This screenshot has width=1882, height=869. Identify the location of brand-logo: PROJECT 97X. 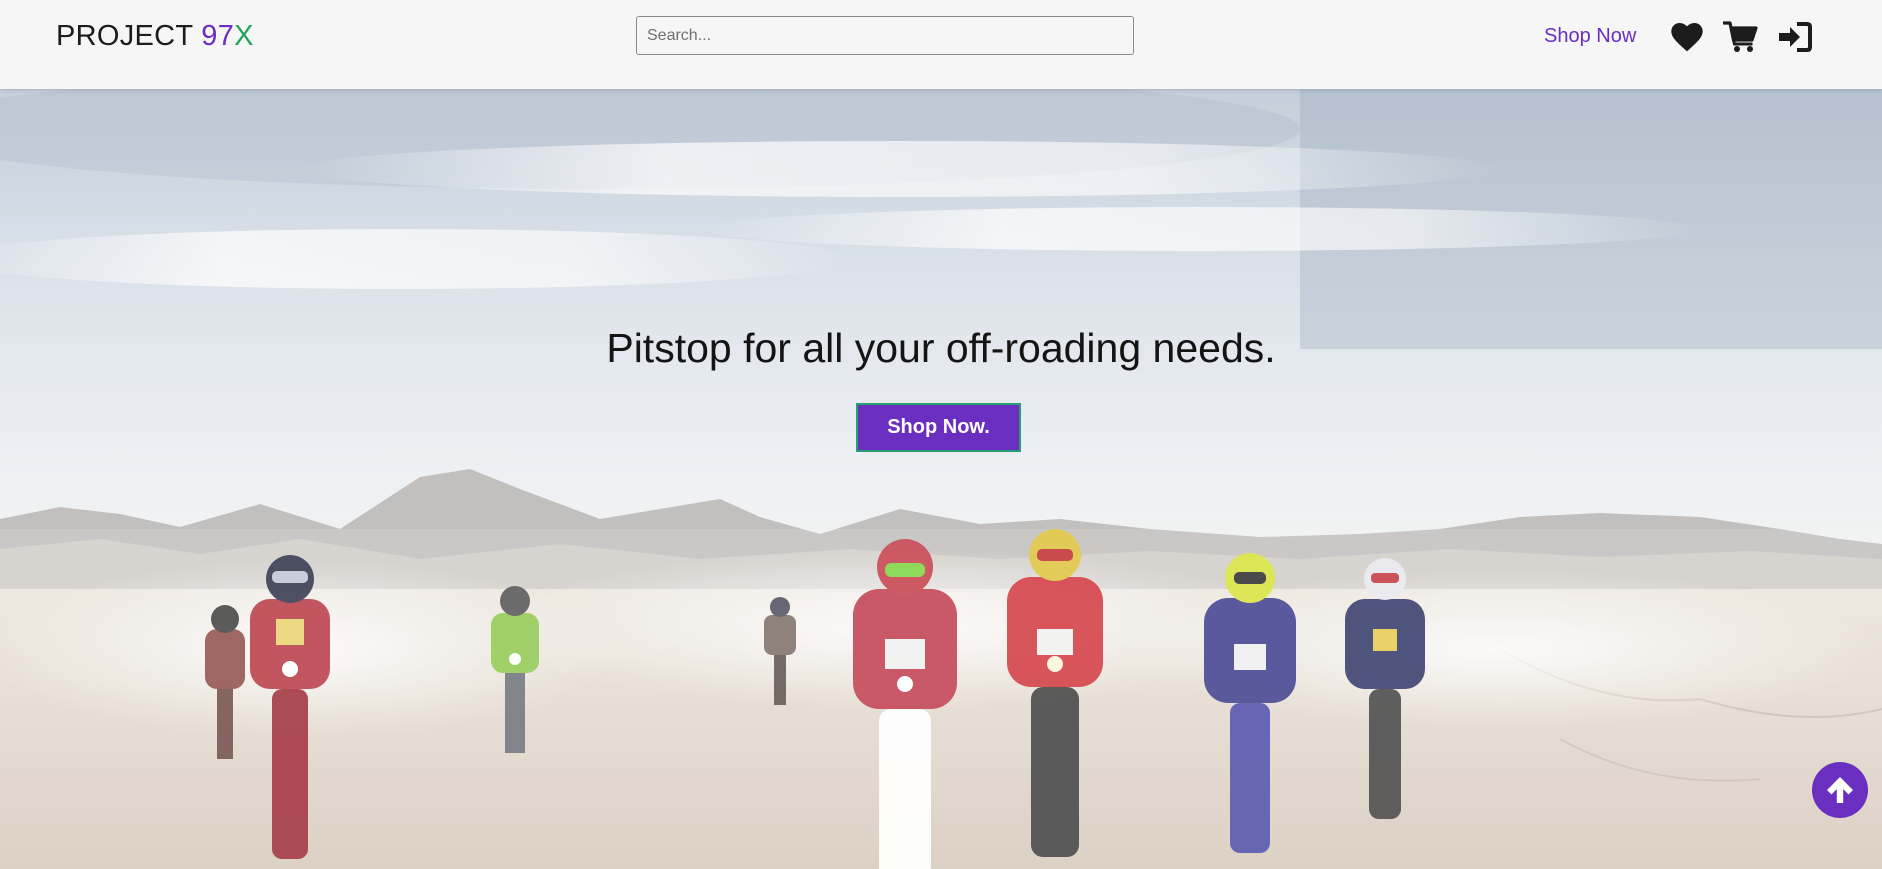
(155, 36).